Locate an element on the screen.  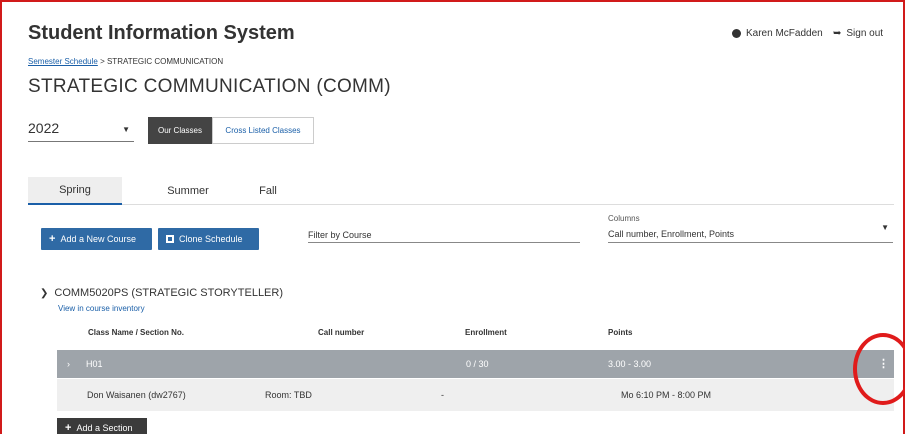
section-enrollment: 0 / 30 is located at coordinates (477, 364).